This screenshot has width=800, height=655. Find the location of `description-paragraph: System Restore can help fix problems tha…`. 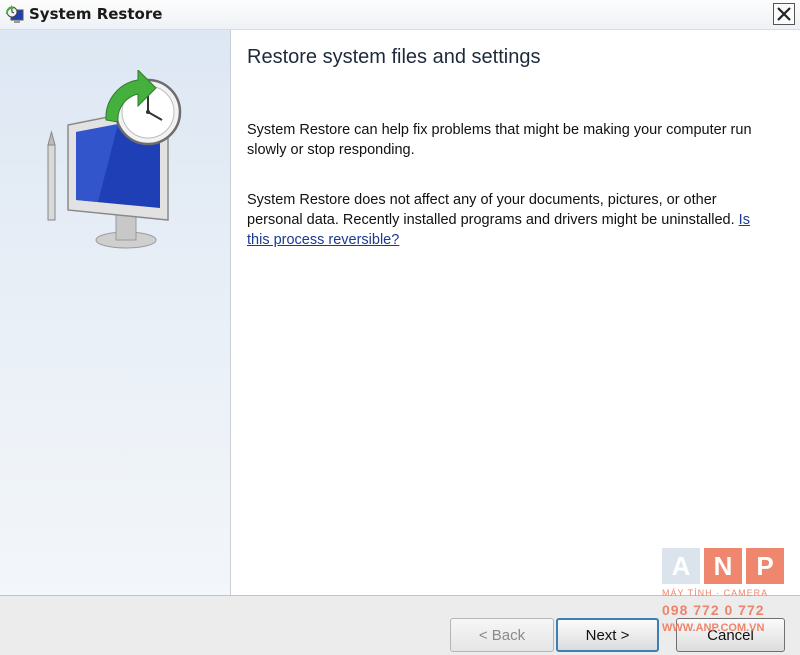

description-paragraph: System Restore can help fix problems tha… is located at coordinates (499, 140).